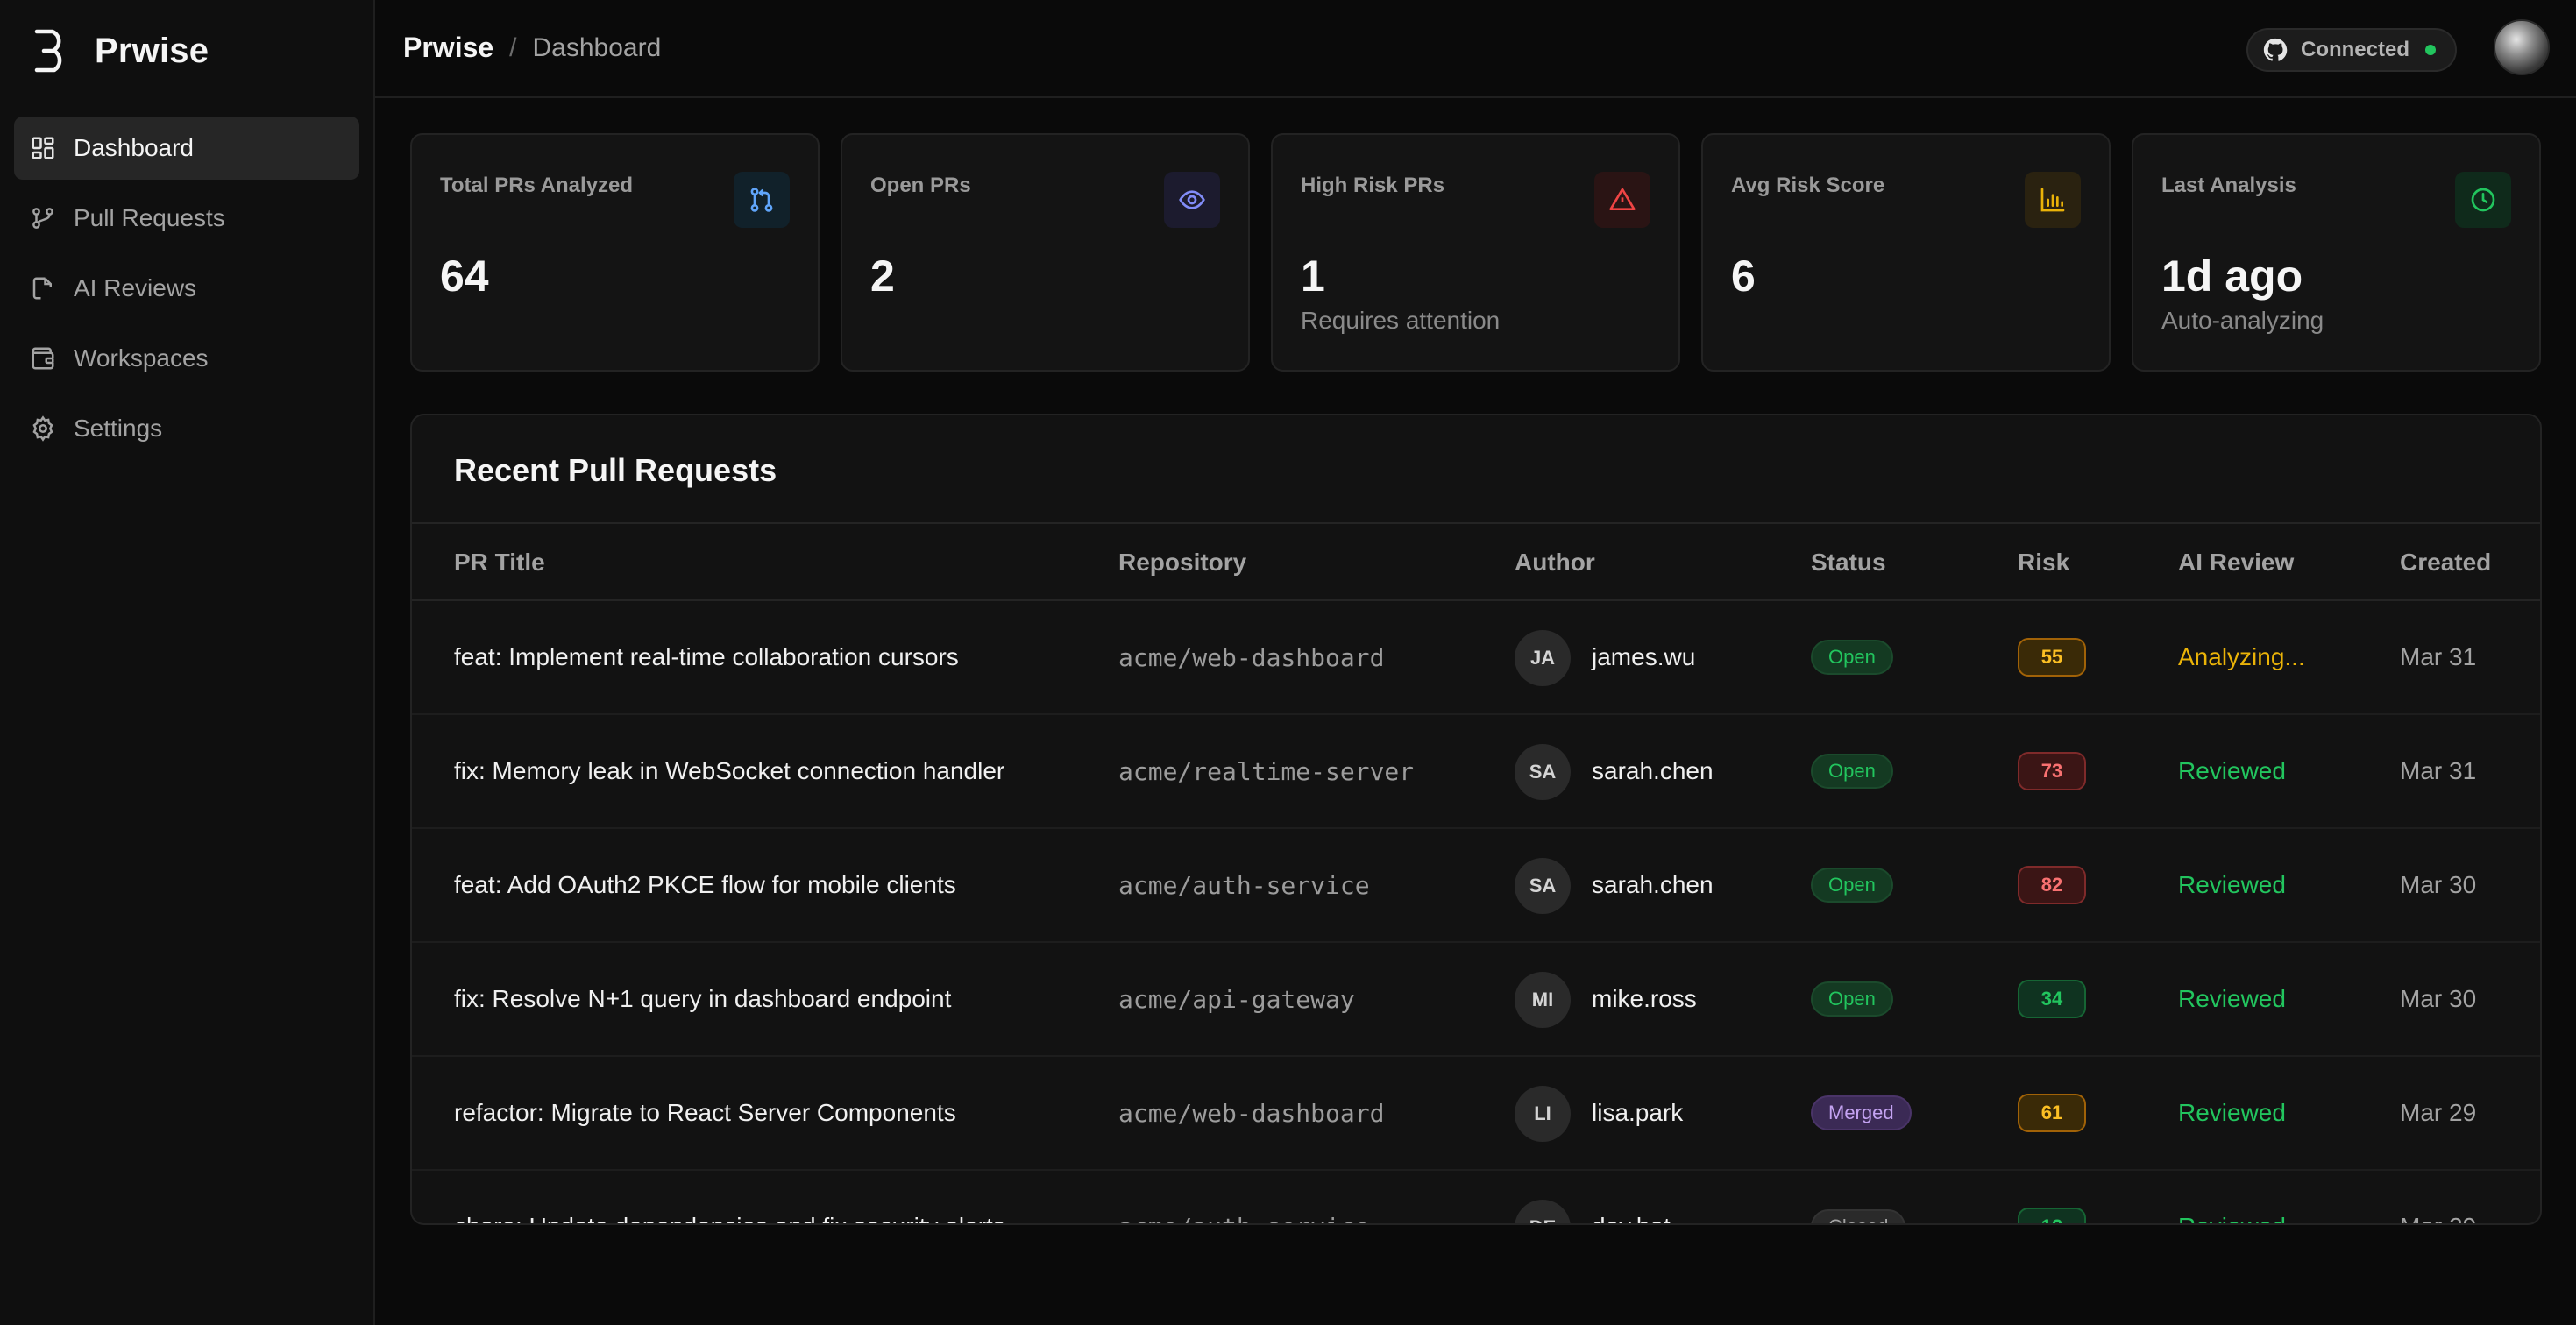 The height and width of the screenshot is (1325, 2576). What do you see at coordinates (597, 47) in the screenshot?
I see `breadcrumb-current: Dashboard` at bounding box center [597, 47].